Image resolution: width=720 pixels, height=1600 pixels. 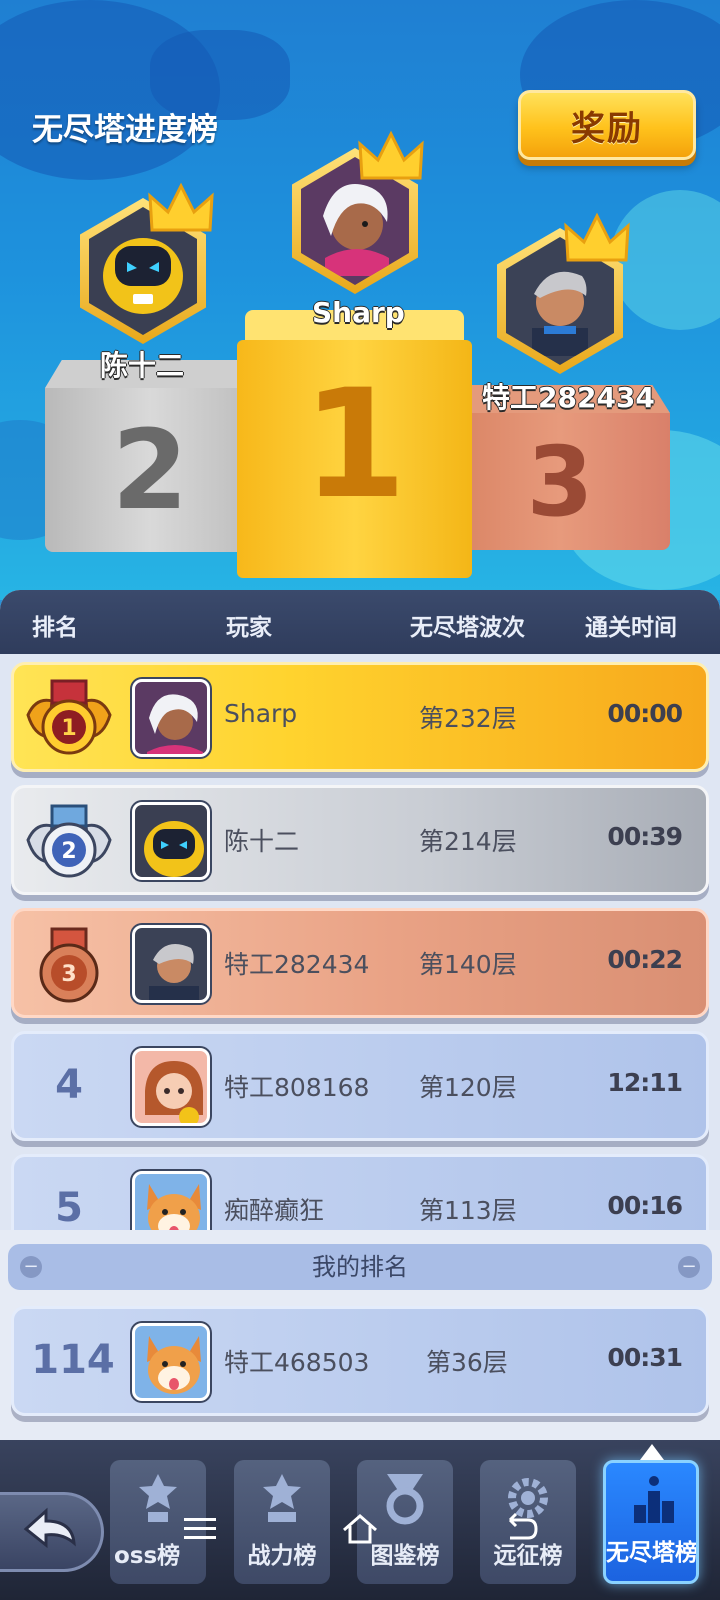 I want to click on podium-number: 1, so click(x=354, y=459).